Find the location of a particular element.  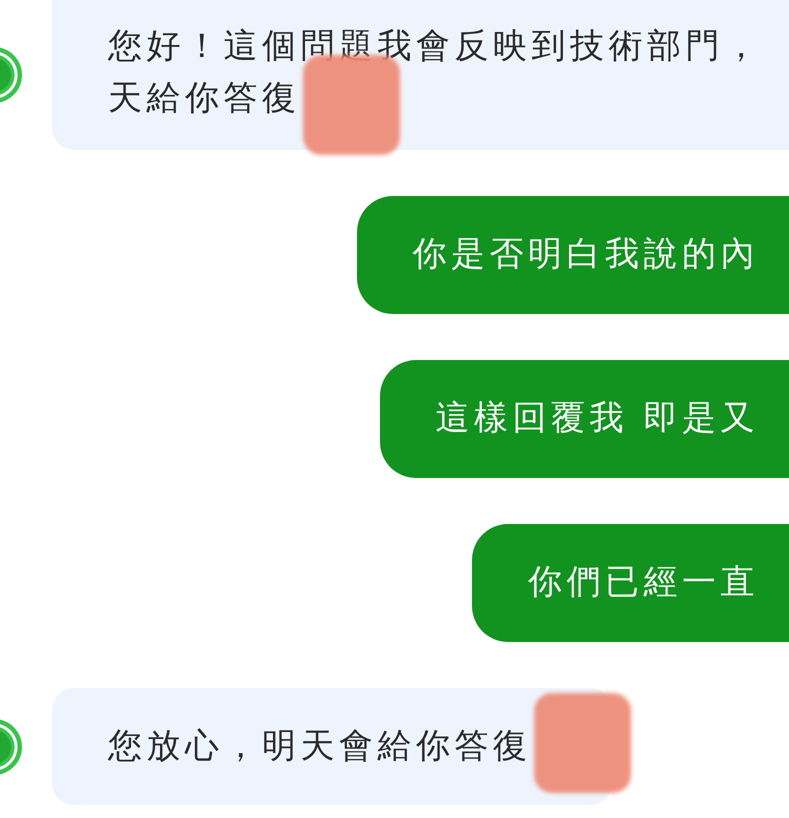

message-text: 這樣回覆我 即是又 is located at coordinates (597, 418).